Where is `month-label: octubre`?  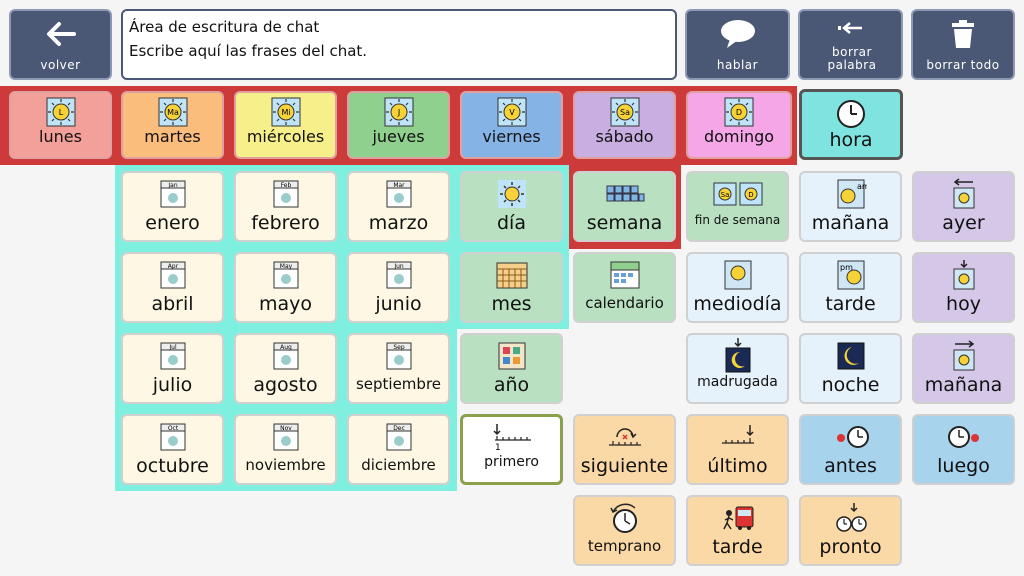 month-label: octubre is located at coordinates (172, 466).